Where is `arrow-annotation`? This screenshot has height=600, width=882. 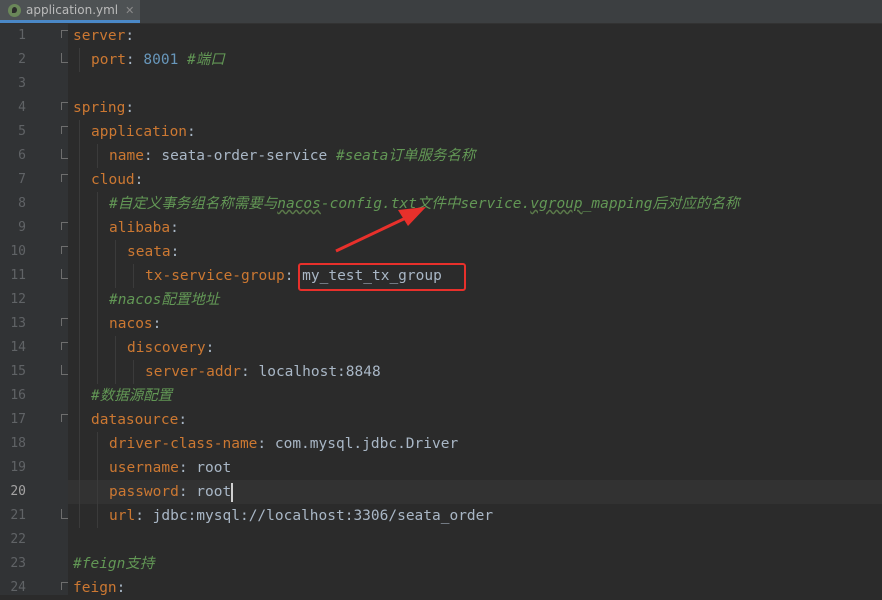 arrow-annotation is located at coordinates (380, 230).